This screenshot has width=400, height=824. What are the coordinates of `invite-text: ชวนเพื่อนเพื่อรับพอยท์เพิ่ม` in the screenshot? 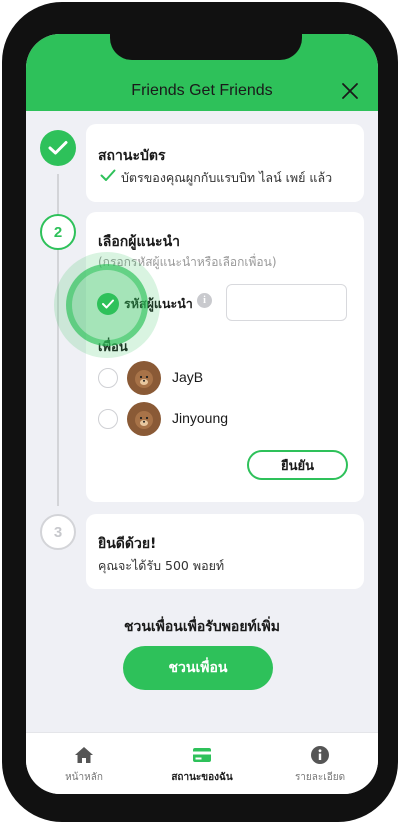 It's located at (202, 627).